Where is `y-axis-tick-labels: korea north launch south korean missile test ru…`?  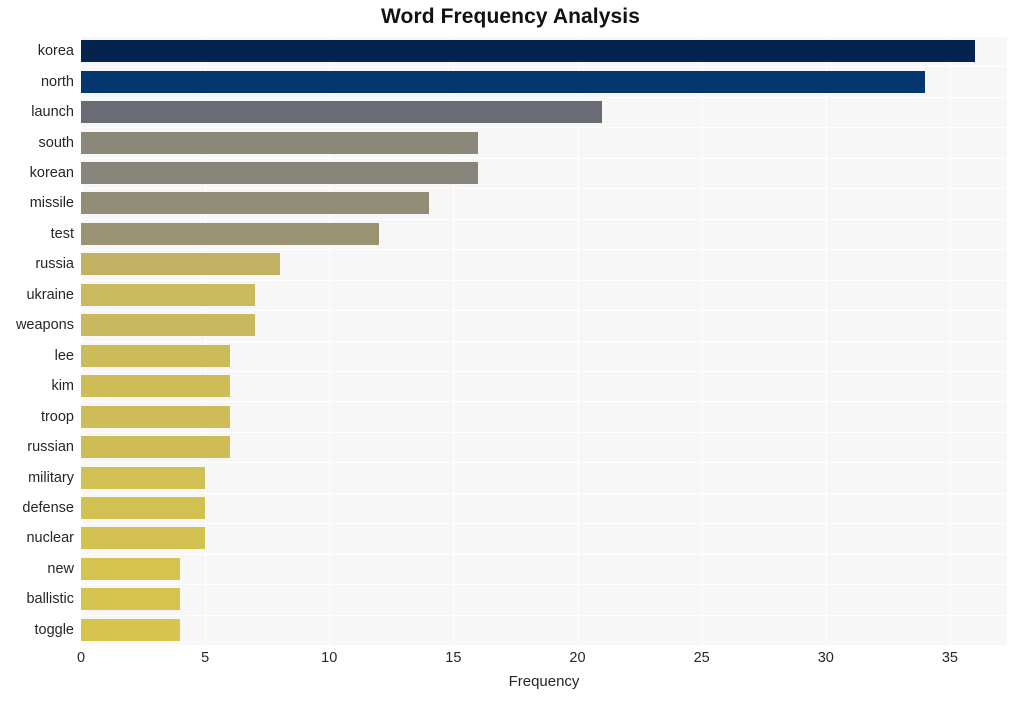
y-axis-tick-labels: korea north launch south korean missile test ru… is located at coordinates (37, 340).